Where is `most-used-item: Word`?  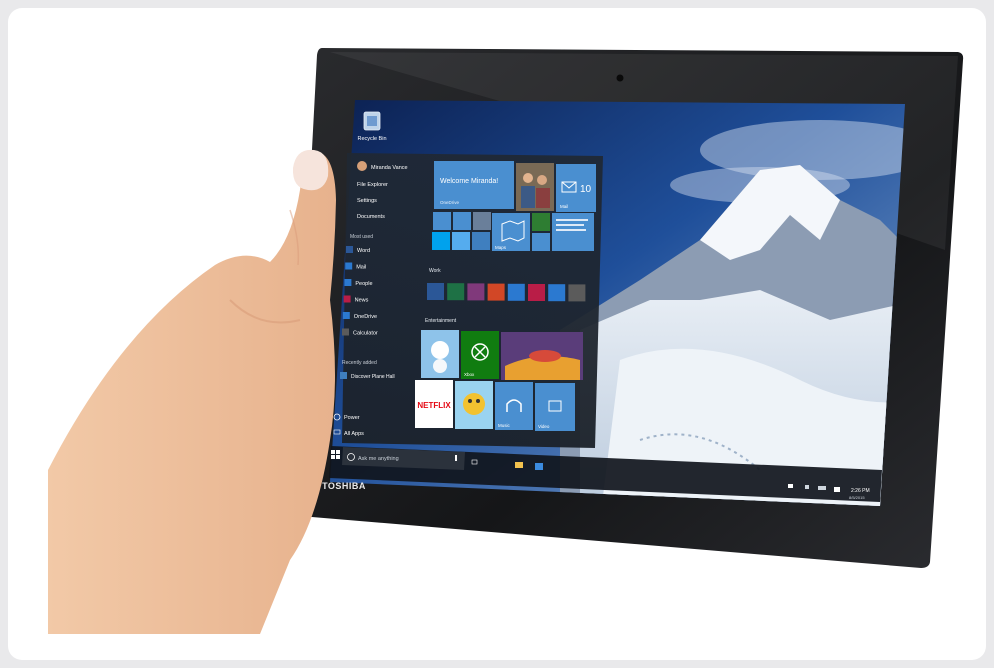 most-used-item: Word is located at coordinates (358, 250).